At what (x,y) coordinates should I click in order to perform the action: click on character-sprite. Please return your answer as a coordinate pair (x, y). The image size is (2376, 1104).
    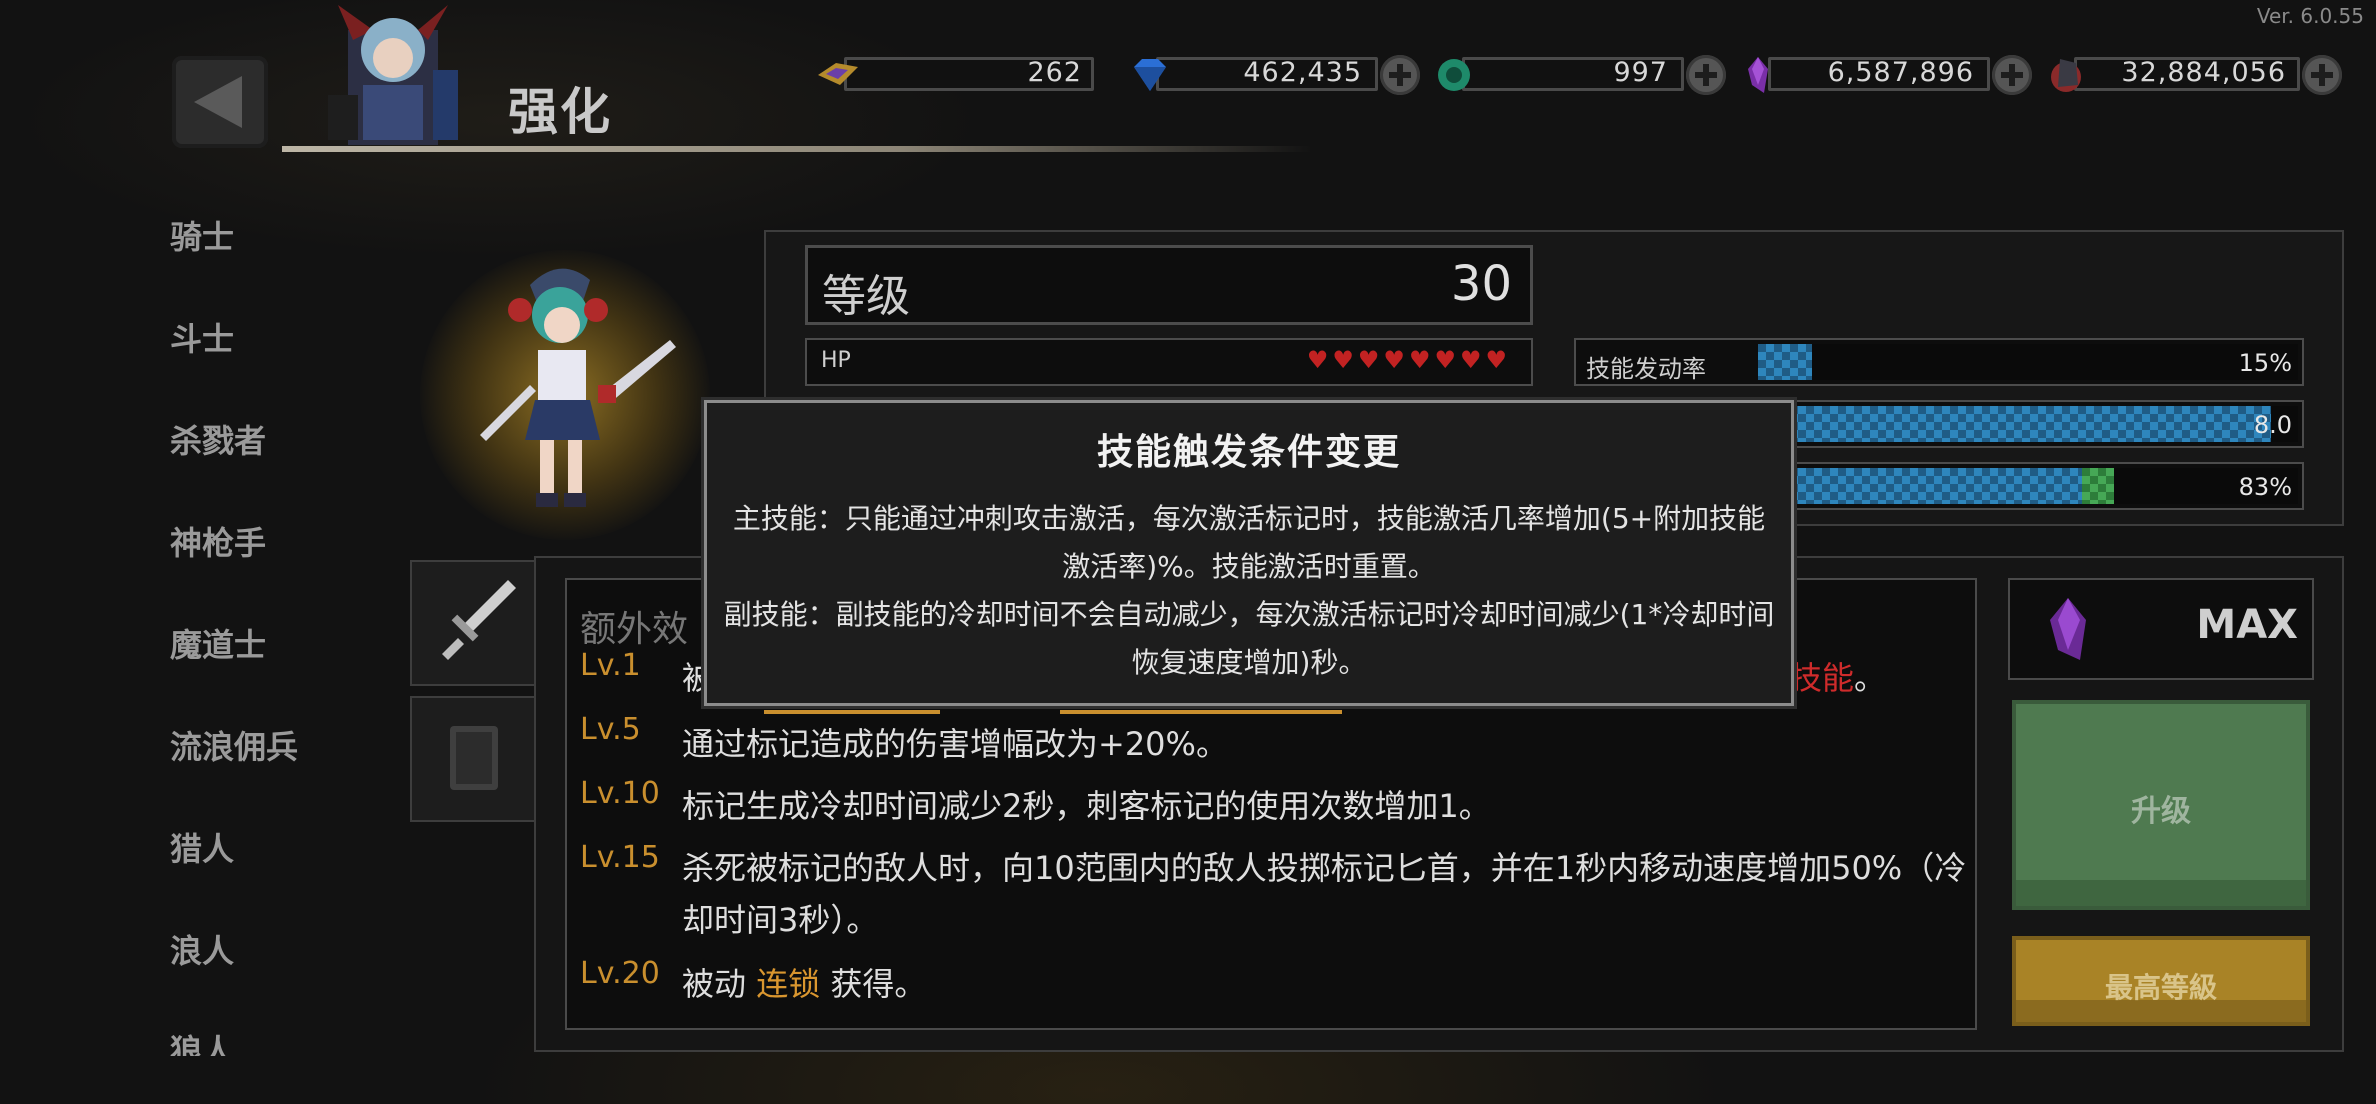
    Looking at the image, I should click on (578, 387).